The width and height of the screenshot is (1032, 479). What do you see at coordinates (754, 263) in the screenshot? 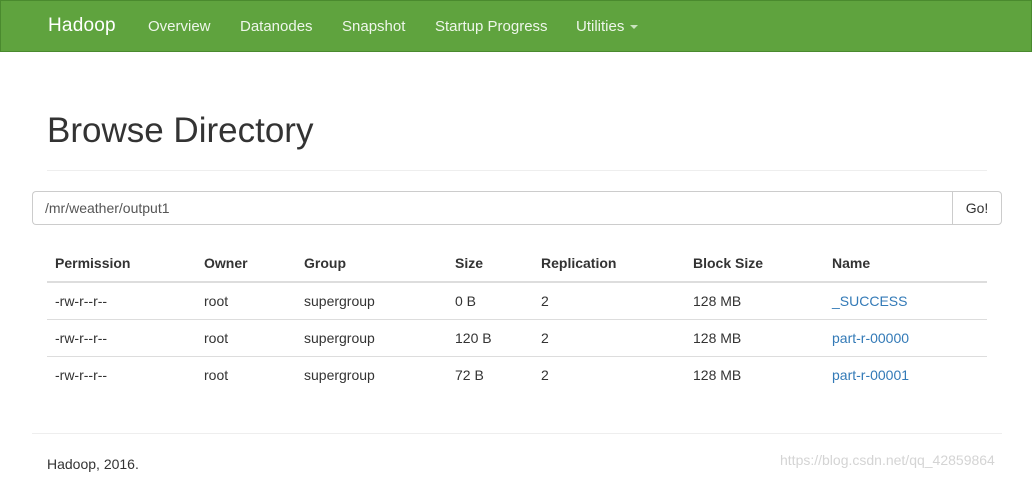
I see `header-block-size: Block Size` at bounding box center [754, 263].